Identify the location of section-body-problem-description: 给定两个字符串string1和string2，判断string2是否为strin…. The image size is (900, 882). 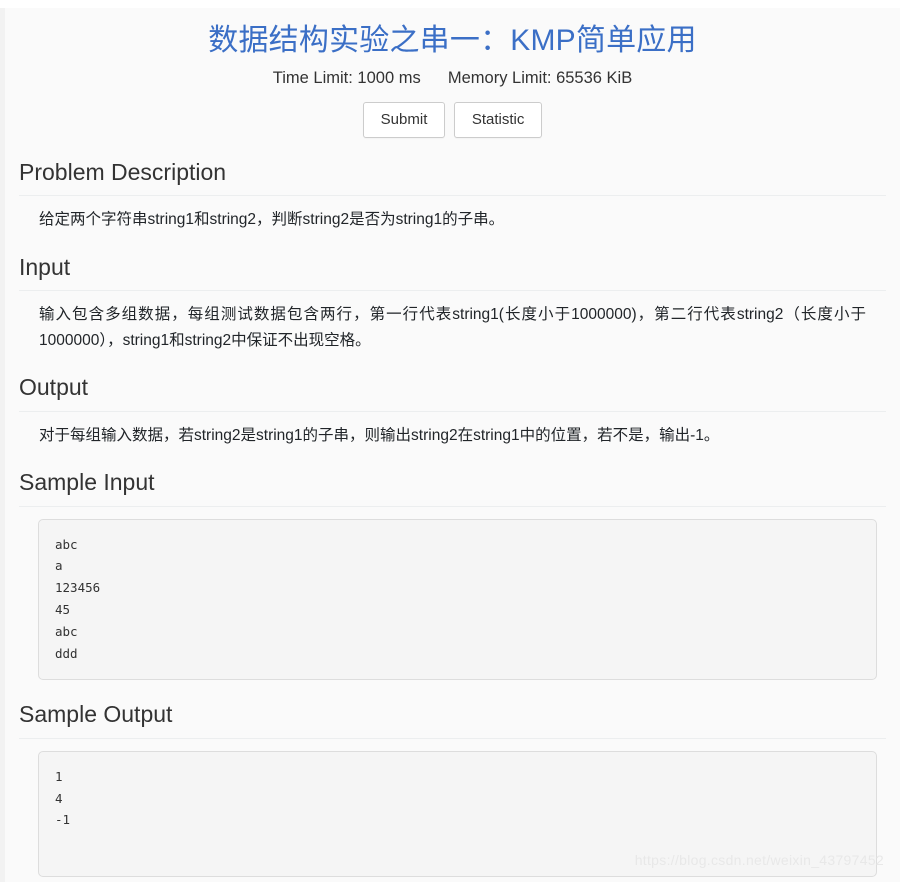
(272, 220).